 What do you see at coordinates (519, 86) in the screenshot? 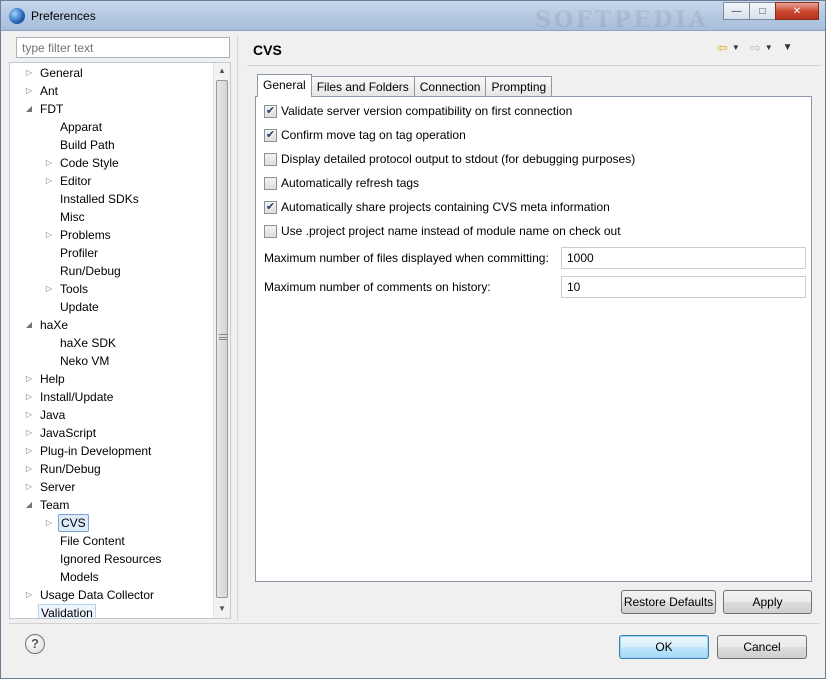
I see `tab-prompting: Prompting` at bounding box center [519, 86].